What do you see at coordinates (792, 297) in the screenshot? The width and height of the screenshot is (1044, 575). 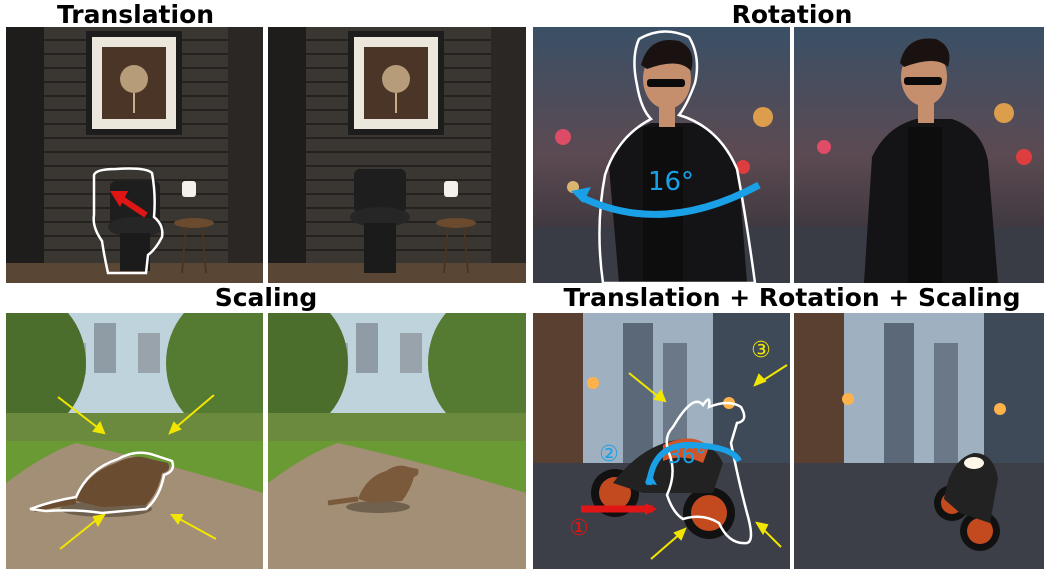 I see `title-combined: Translation + Rotation + Scaling` at bounding box center [792, 297].